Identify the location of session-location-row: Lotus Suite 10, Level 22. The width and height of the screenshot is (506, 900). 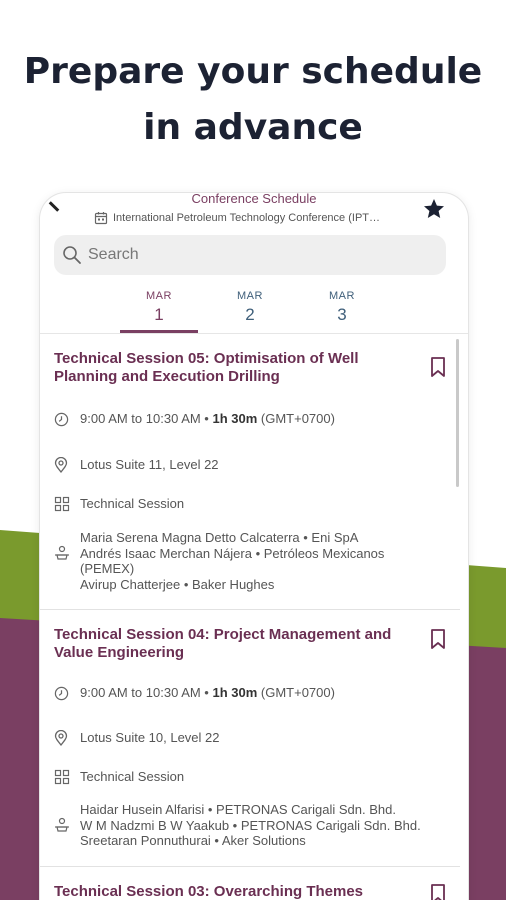
(250, 738).